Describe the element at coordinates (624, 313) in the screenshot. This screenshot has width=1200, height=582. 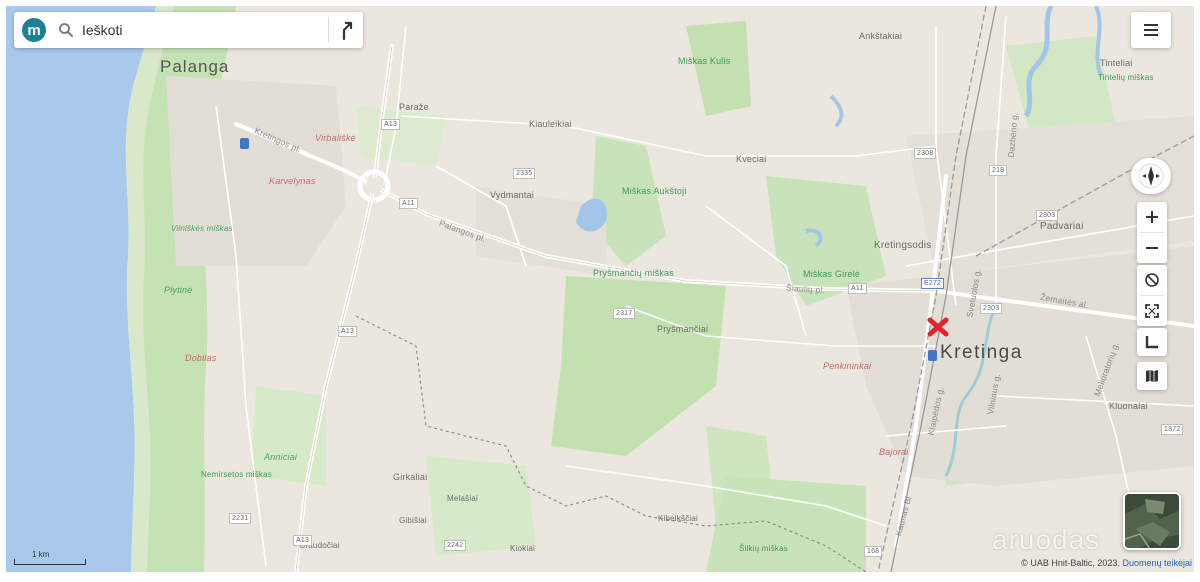
I see `road-sign-2317: 2317` at that location.